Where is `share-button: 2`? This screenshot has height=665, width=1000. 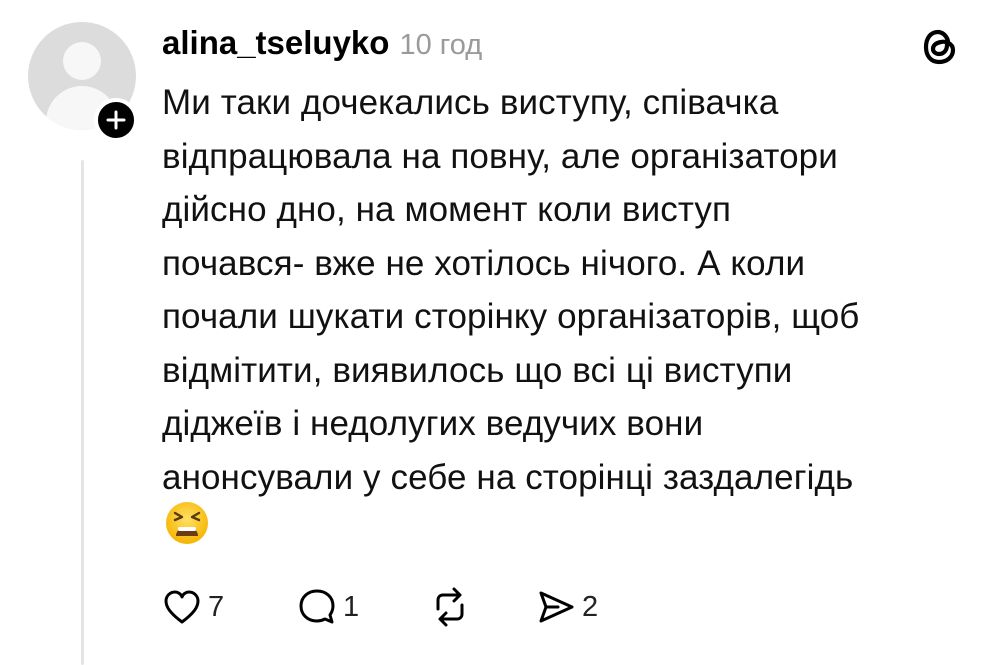 share-button: 2 is located at coordinates (567, 607).